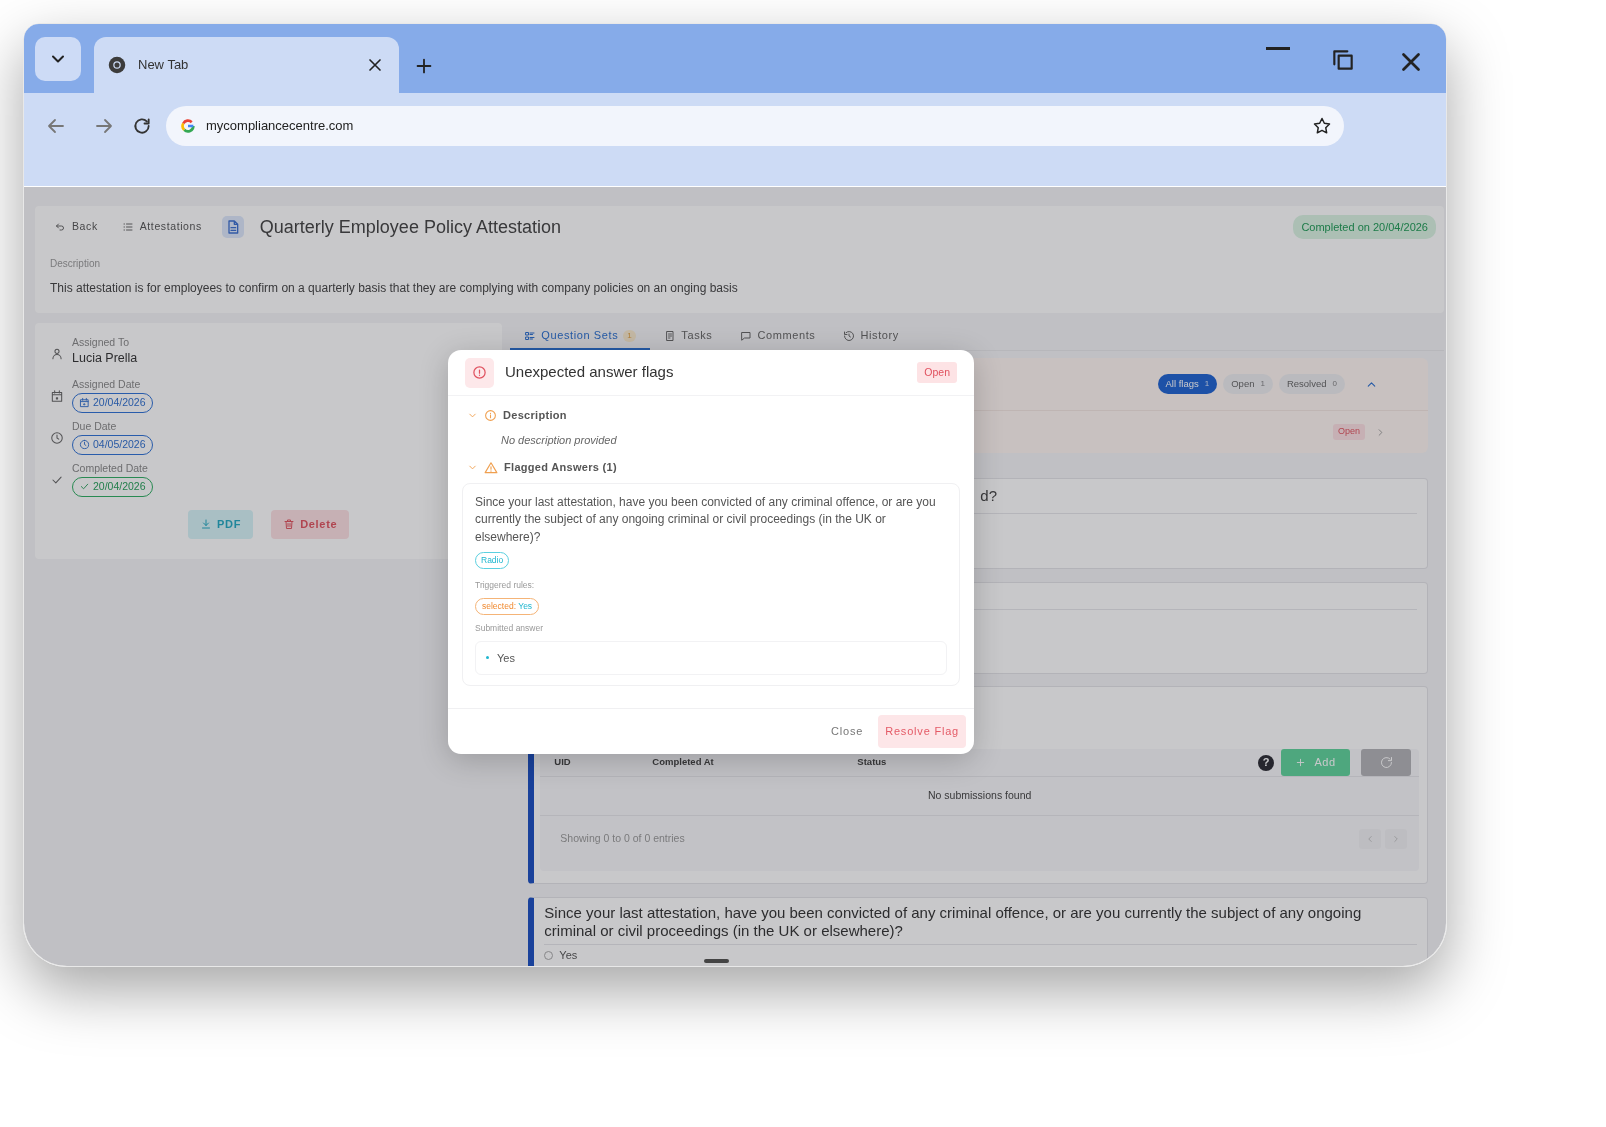  What do you see at coordinates (491, 467) in the screenshot?
I see `warning-icon` at bounding box center [491, 467].